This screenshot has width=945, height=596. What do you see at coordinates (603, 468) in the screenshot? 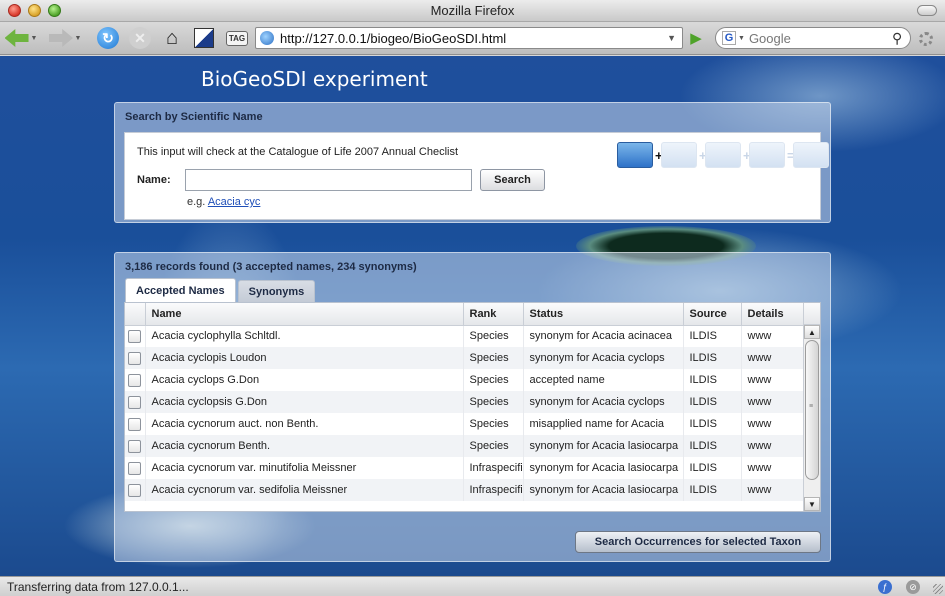
I see `cell-status: synonym for Acacia lasiocarpa` at bounding box center [603, 468].